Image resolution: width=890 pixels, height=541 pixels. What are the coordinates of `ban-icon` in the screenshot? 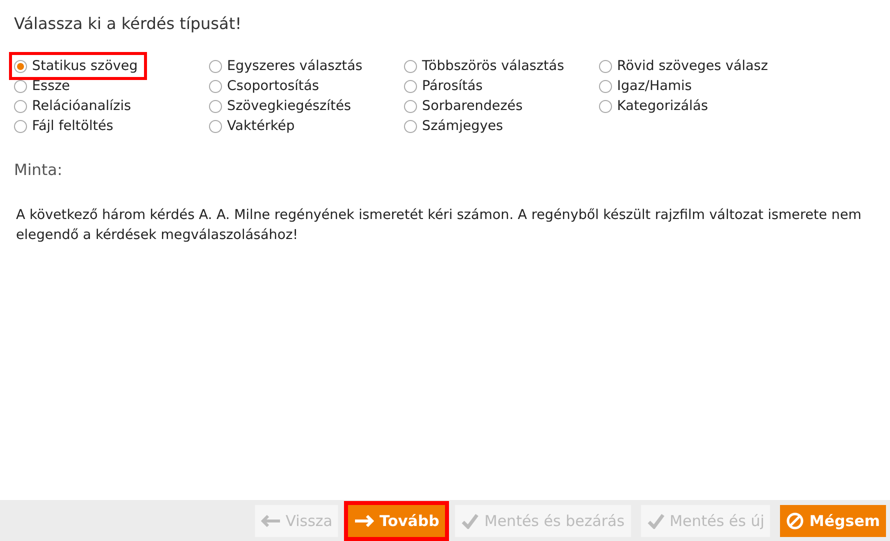 It's located at (795, 521).